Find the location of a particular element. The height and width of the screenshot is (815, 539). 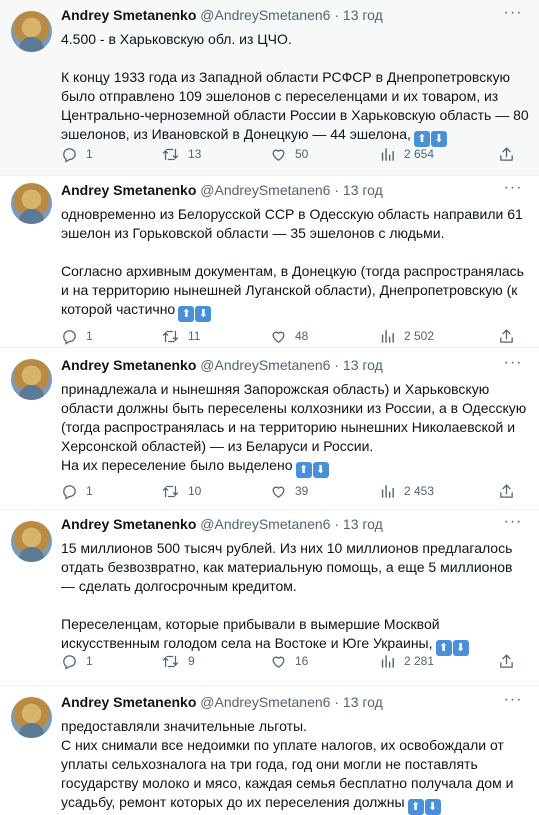

retweet-button: 10 is located at coordinates (181, 491).